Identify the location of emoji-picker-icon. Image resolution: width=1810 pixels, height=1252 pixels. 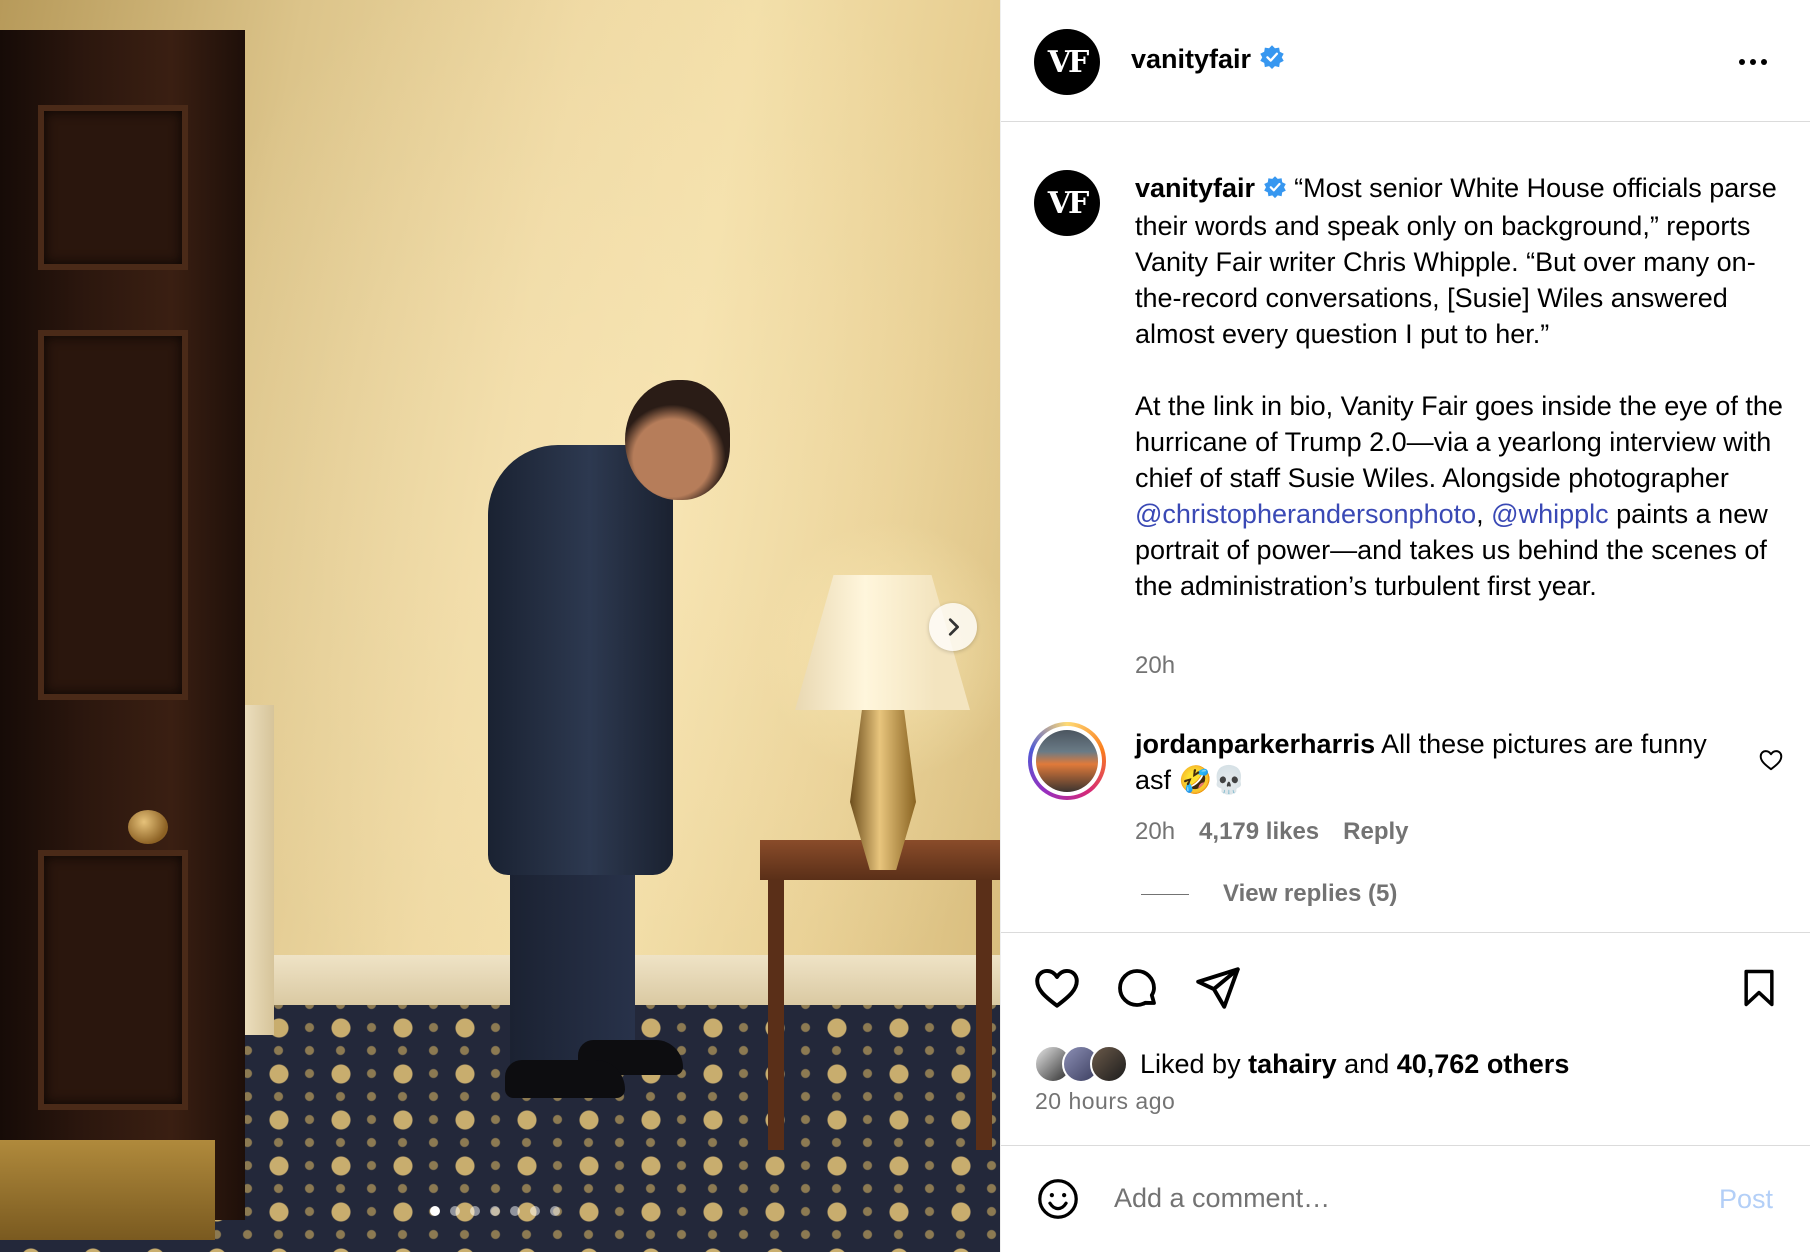
(1058, 1201).